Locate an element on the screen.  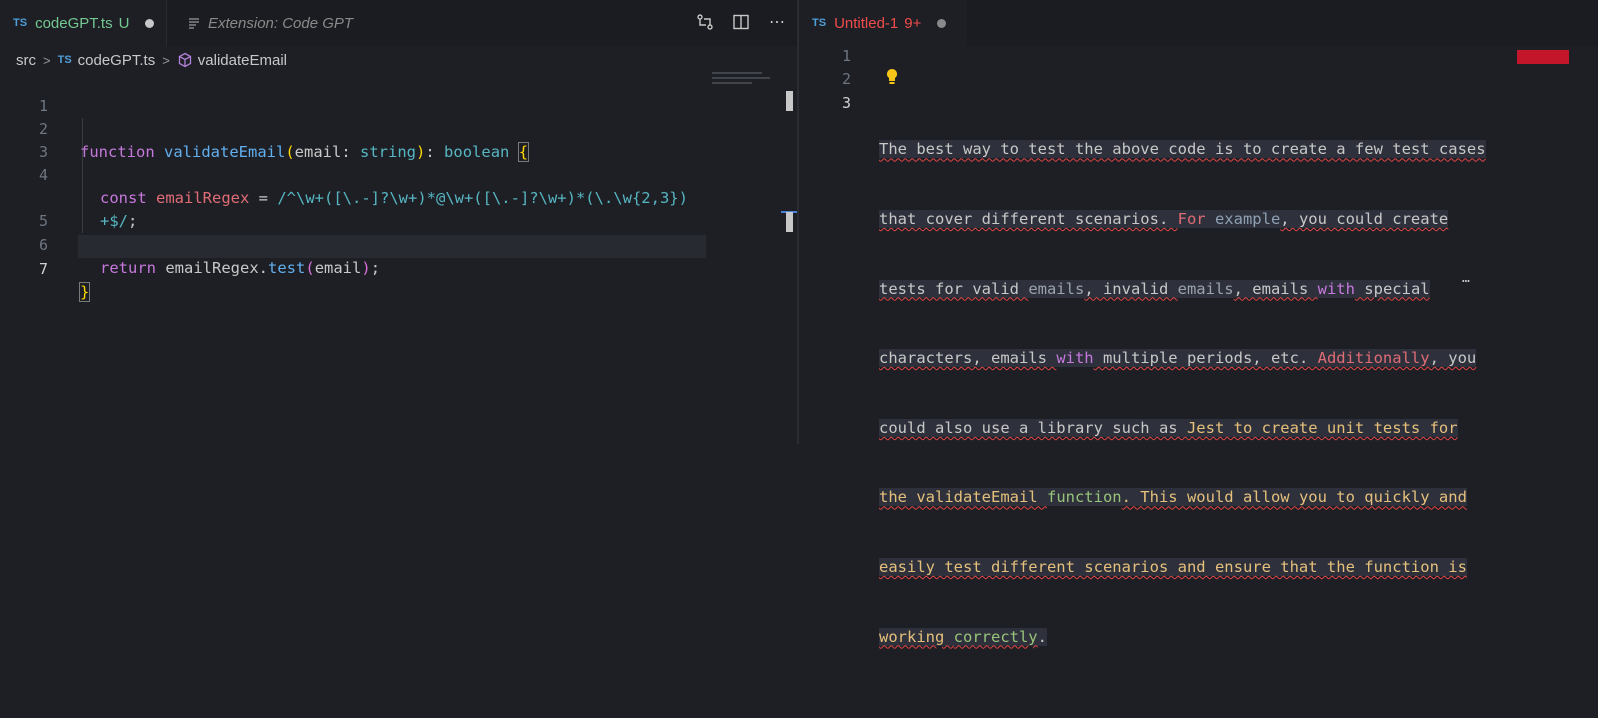
line-number-active: 3 is located at coordinates (846, 103).